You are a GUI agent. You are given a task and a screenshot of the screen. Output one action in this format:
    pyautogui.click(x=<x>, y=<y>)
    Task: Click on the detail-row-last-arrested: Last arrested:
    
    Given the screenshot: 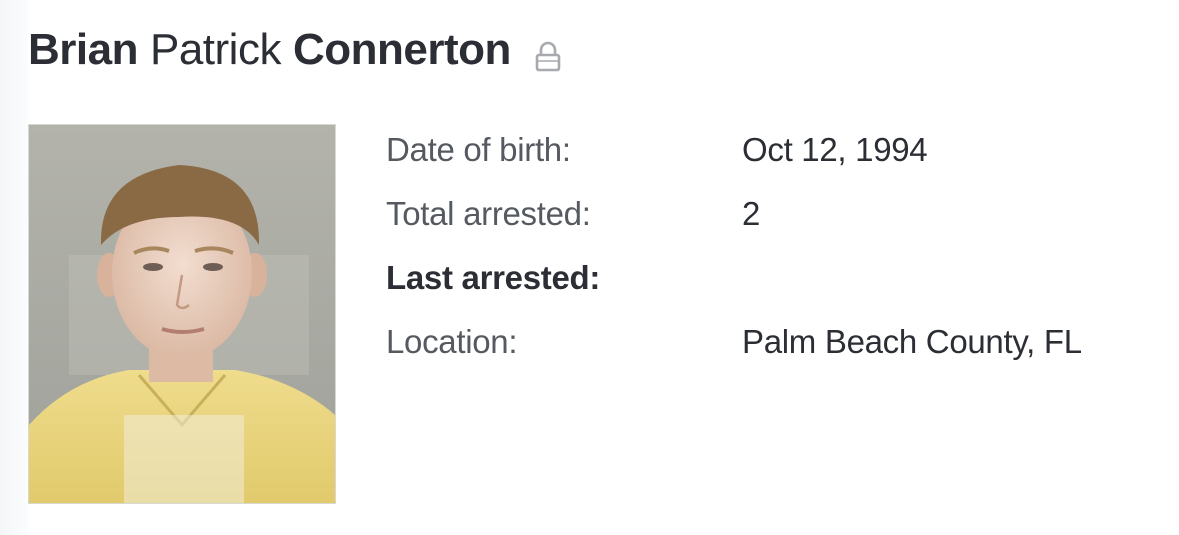 What is the action you would take?
    pyautogui.click(x=776, y=278)
    